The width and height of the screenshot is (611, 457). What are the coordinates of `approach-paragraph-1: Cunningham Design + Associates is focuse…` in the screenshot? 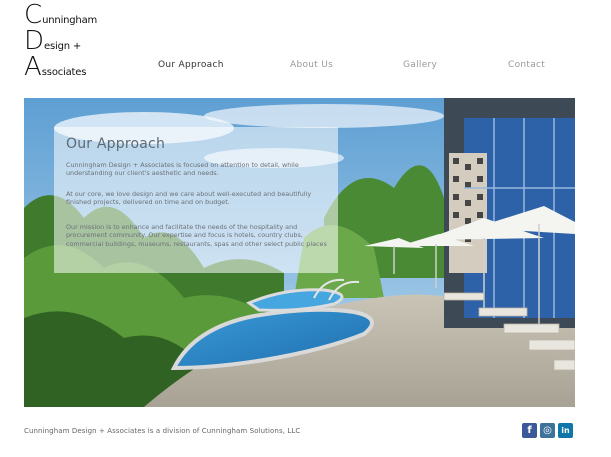 It's located at (182, 169).